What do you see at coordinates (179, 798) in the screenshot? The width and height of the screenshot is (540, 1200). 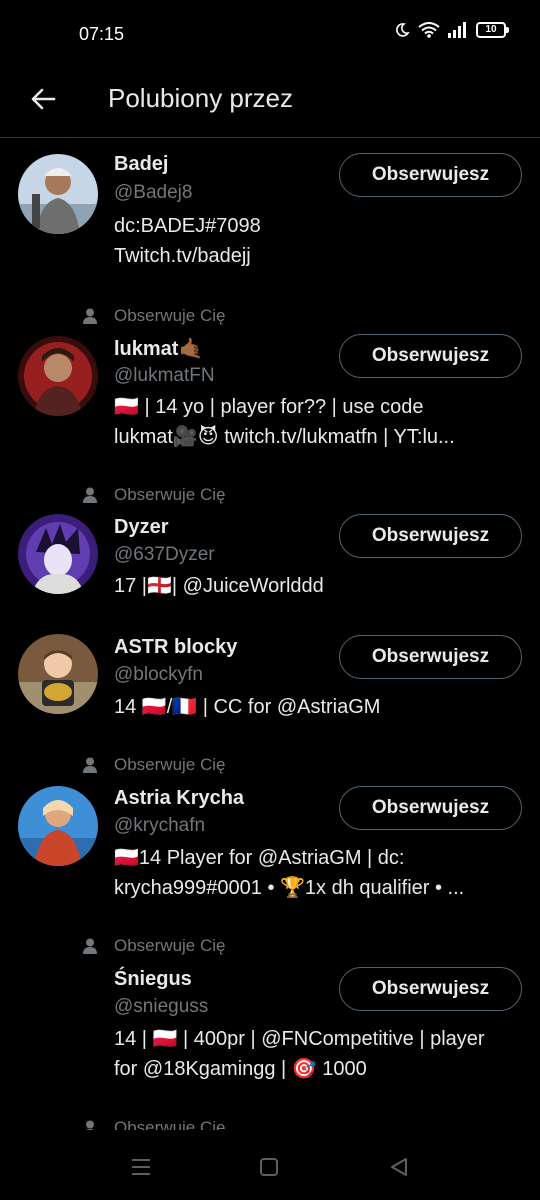 I see `user-name: Astria Krycha` at bounding box center [179, 798].